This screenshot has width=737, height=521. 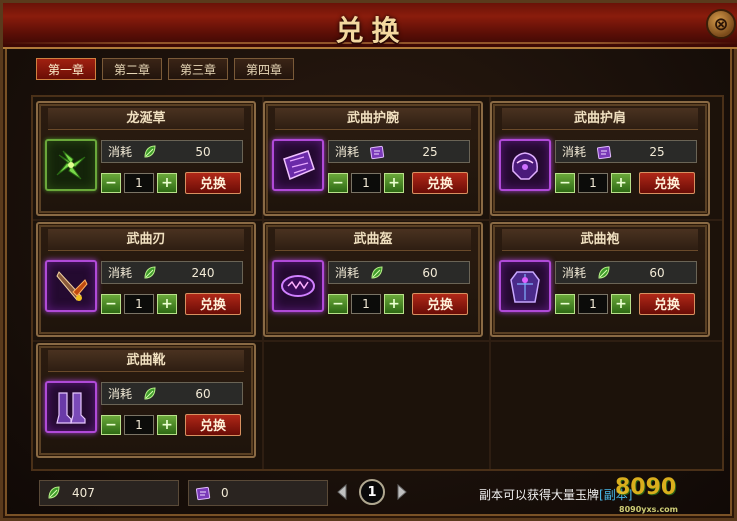 I want to click on tab-chapter-3: 第三章, so click(x=198, y=69).